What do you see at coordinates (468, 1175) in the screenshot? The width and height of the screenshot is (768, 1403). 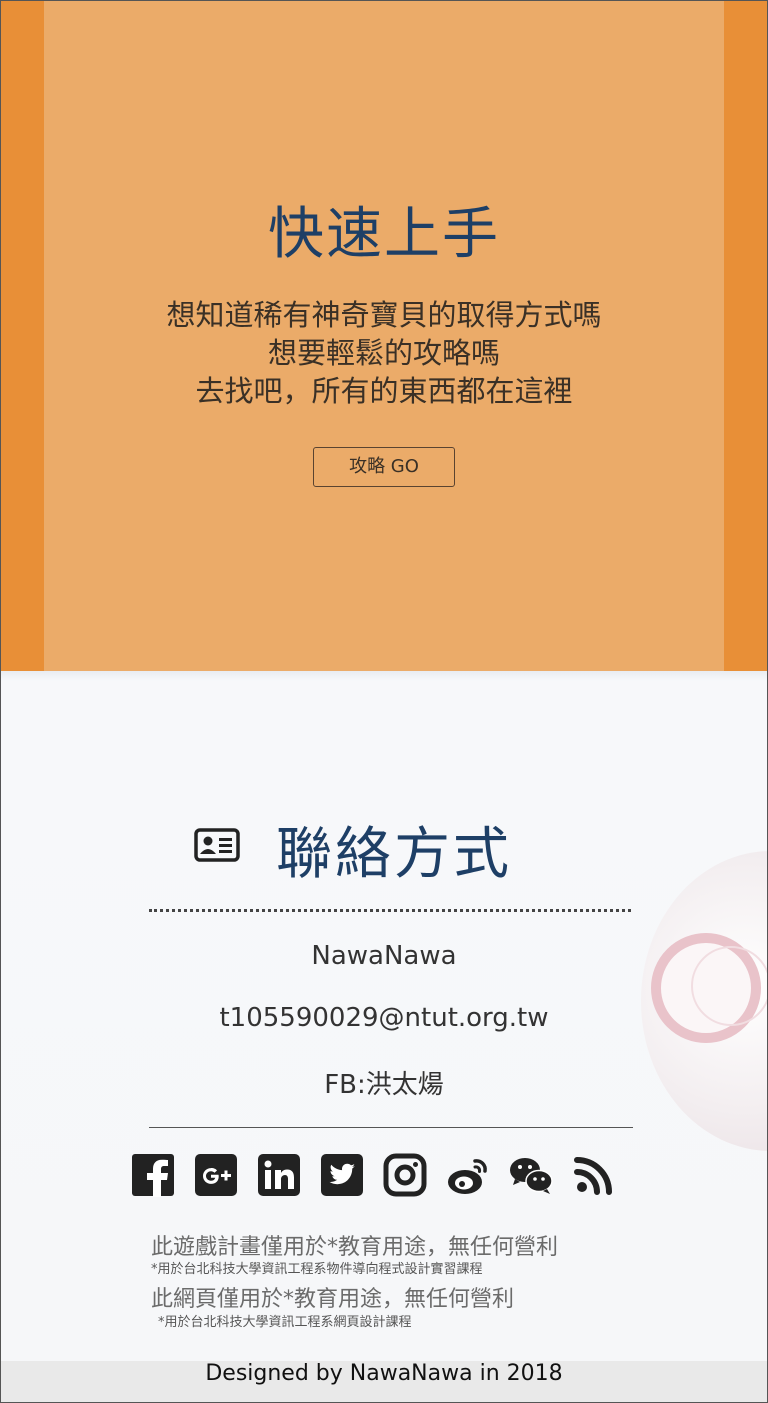 I see `weibo-icon` at bounding box center [468, 1175].